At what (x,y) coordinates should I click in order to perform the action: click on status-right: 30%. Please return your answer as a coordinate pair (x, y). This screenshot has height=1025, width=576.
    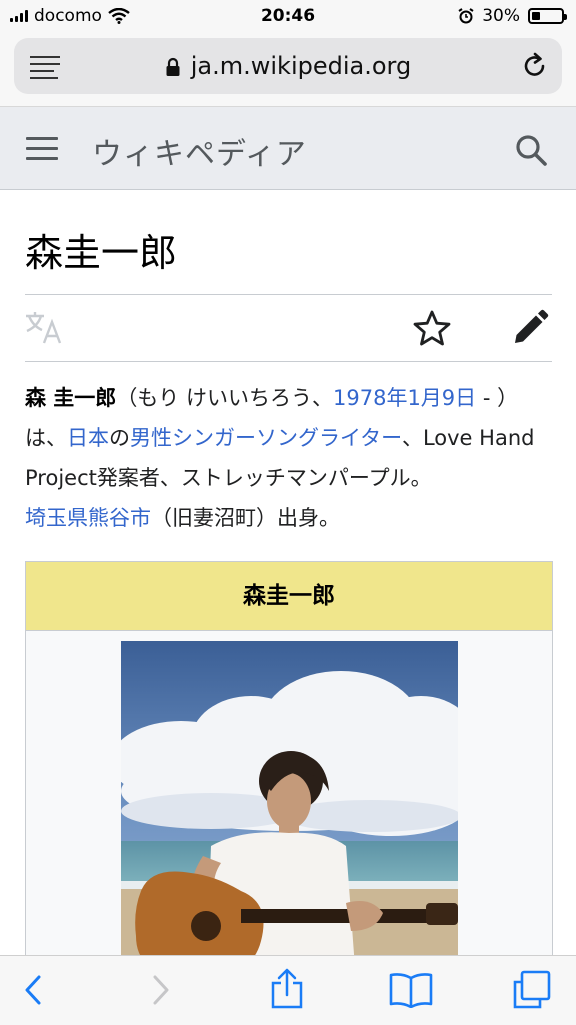
    Looking at the image, I should click on (512, 16).